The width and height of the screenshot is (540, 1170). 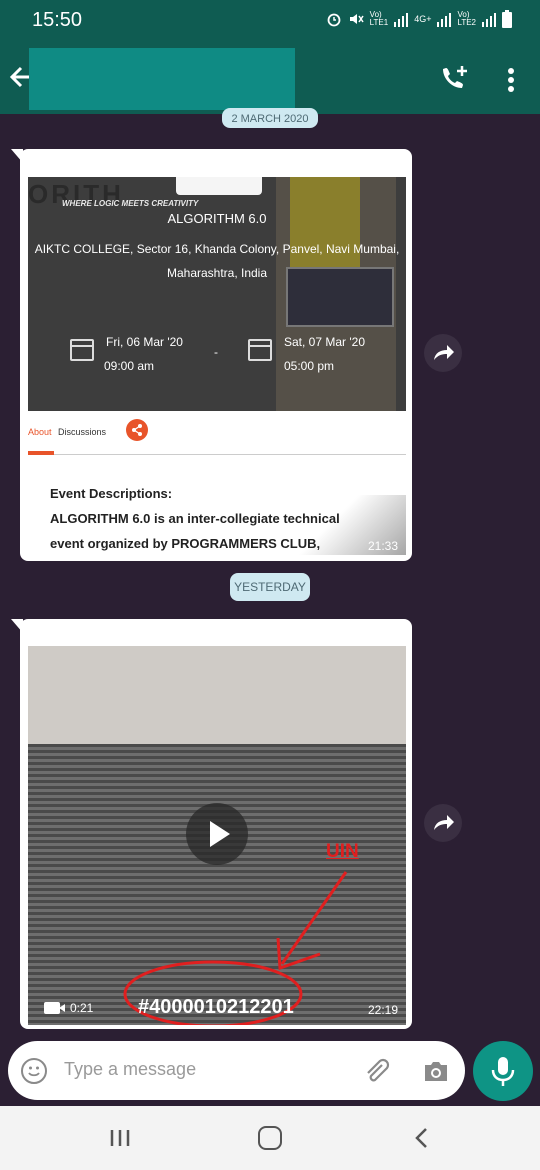 What do you see at coordinates (120, 1138) in the screenshot?
I see `recent-apps-icon` at bounding box center [120, 1138].